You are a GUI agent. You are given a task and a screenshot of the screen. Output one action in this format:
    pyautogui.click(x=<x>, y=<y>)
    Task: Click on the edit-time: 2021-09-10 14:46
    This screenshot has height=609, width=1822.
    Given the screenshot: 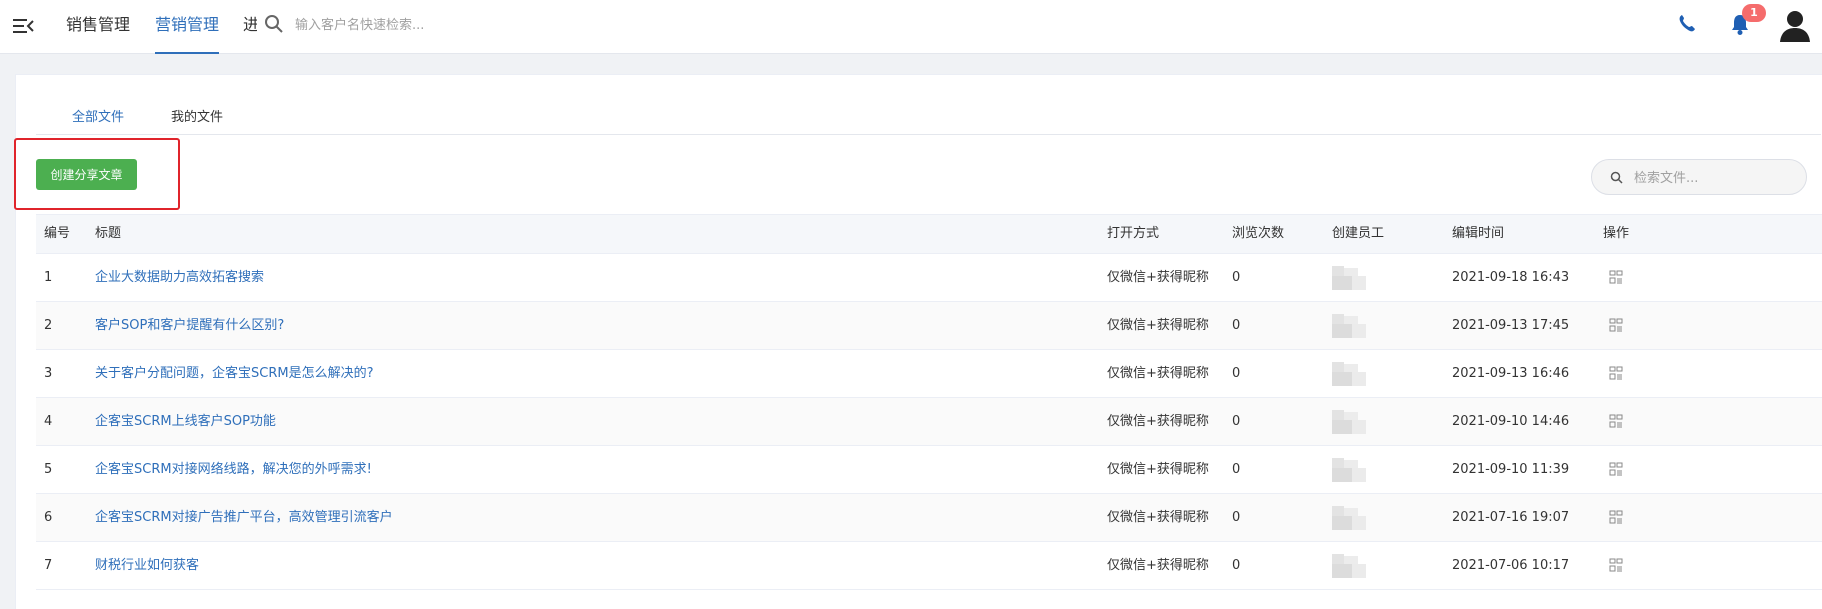 What is the action you would take?
    pyautogui.click(x=1511, y=421)
    